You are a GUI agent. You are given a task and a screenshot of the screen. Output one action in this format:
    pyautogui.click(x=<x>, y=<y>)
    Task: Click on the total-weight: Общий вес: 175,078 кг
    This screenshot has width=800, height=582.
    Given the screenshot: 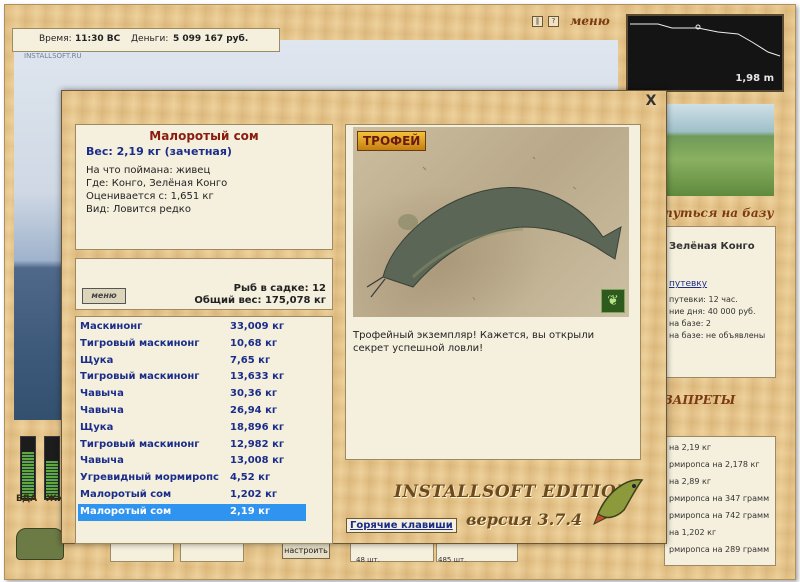 What is the action you would take?
    pyautogui.click(x=260, y=300)
    